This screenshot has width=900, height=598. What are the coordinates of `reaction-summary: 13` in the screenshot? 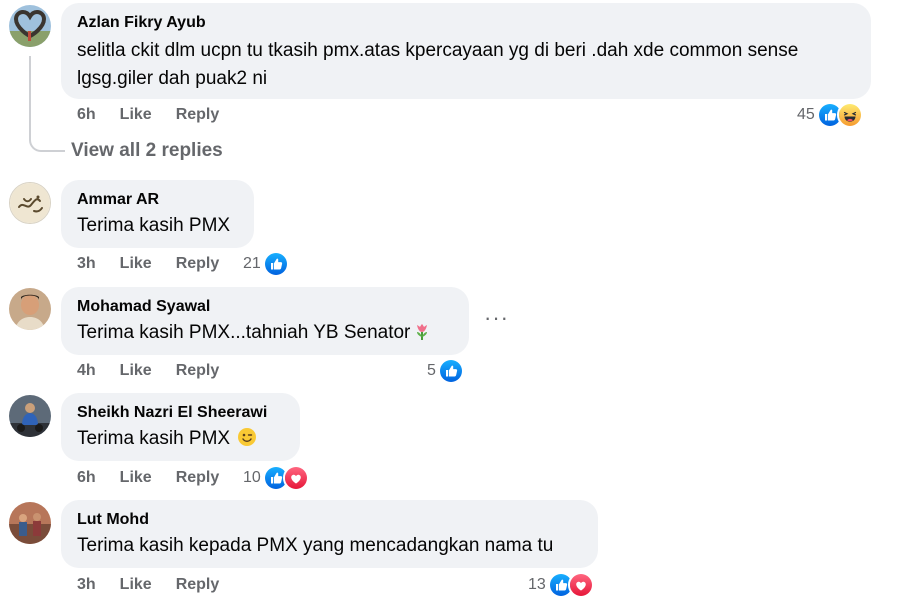 It's located at (561, 585).